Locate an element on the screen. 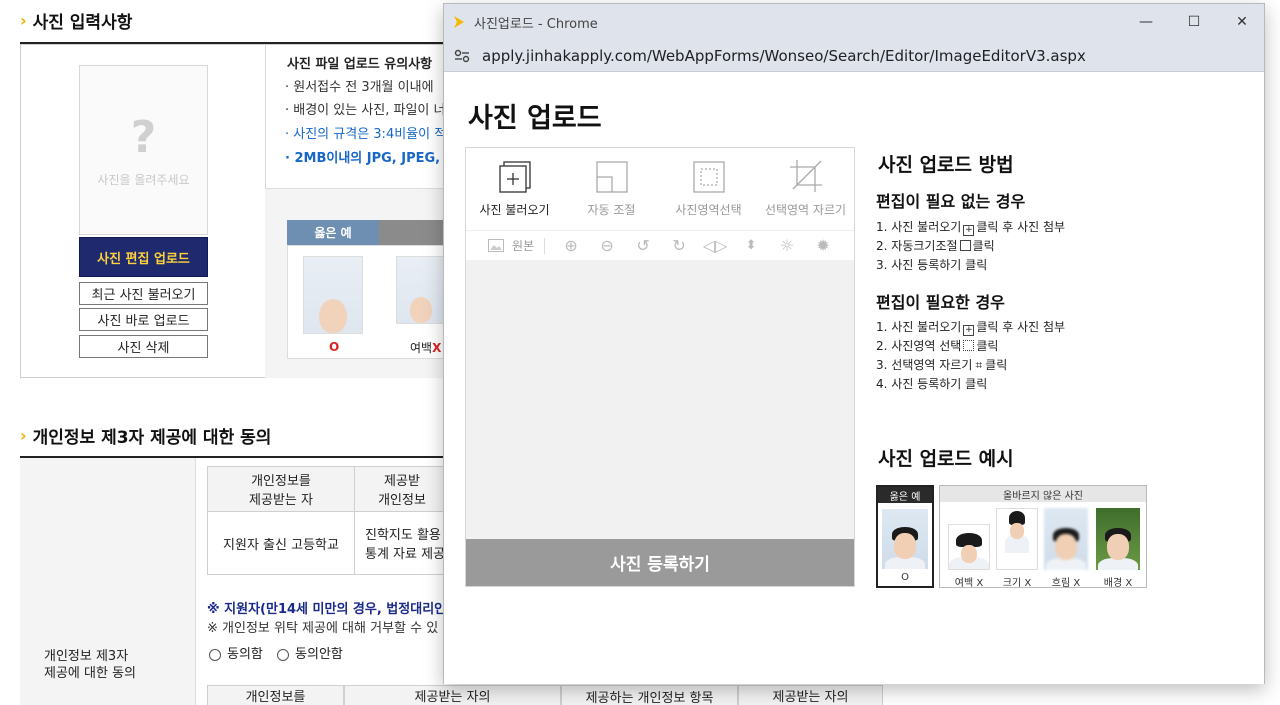  table-cell: 지원자 출신 고등학교 is located at coordinates (281, 543).